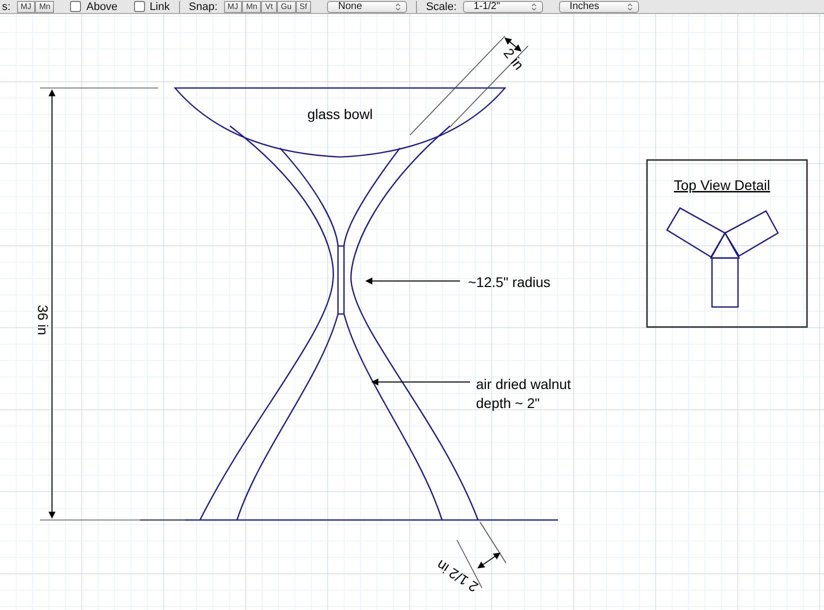 This screenshot has height=610, width=824. I want to click on snap-dropdown: None, so click(367, 6).